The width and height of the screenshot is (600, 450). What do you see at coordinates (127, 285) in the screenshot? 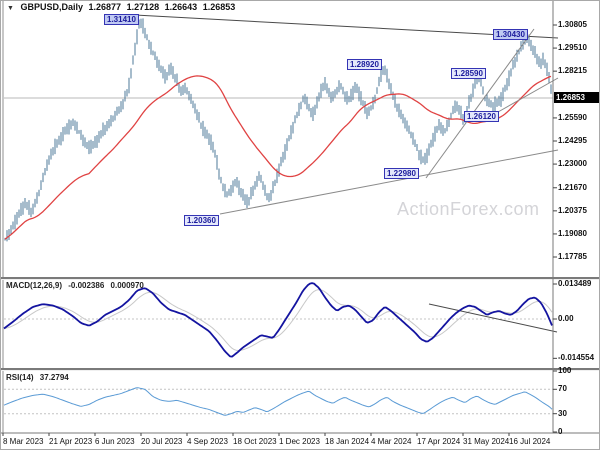
I see `macd-signal-value: 0.000970` at bounding box center [127, 285].